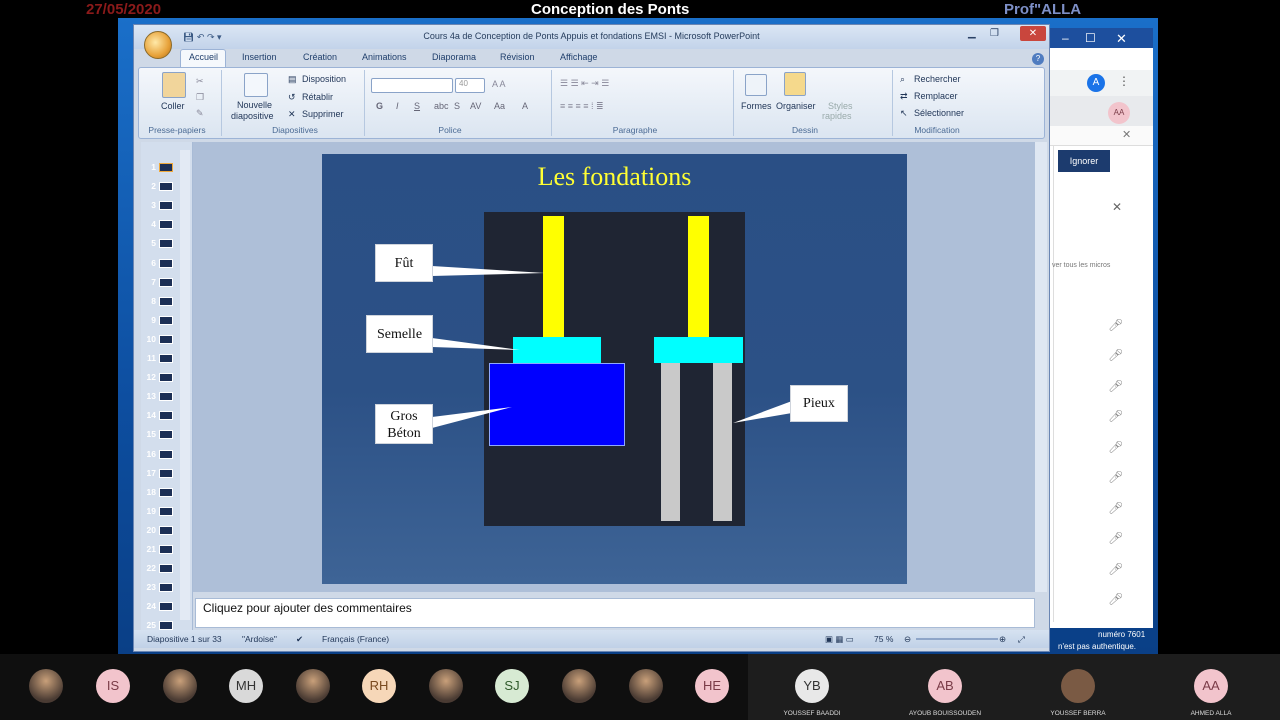 This screenshot has width=1280, height=720. I want to click on zoom-in-icon: ⊕, so click(1002, 639).